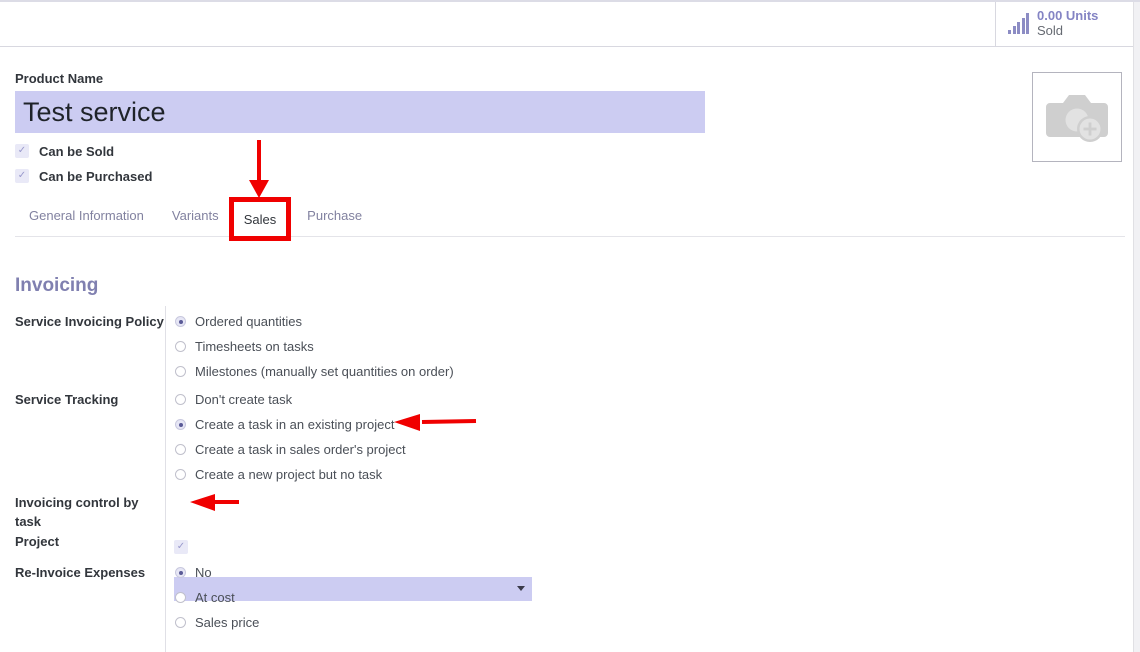 This screenshot has height=652, width=1140. What do you see at coordinates (96, 176) in the screenshot?
I see `can-be-purchased-label: Can be Purchased` at bounding box center [96, 176].